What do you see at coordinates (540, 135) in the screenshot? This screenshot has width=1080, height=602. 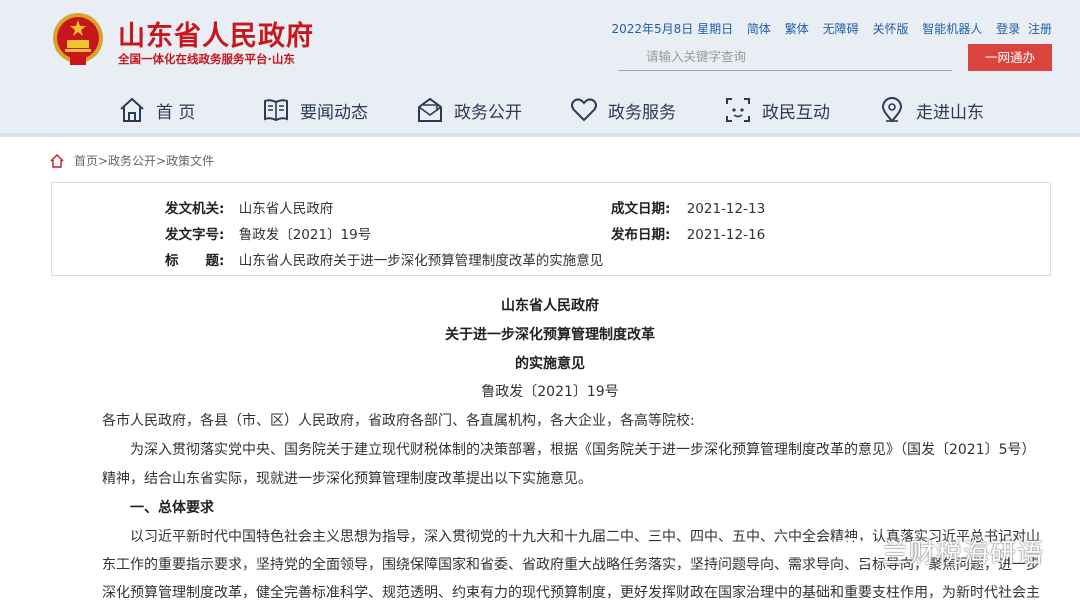 I see `header-divider` at bounding box center [540, 135].